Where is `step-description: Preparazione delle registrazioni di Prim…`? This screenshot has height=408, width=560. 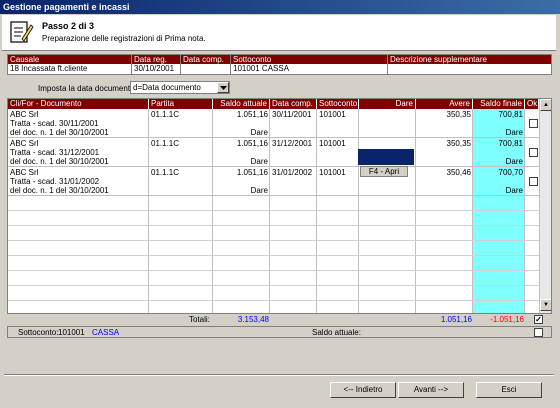 step-description: Preparazione delle registrazioni di Prim… is located at coordinates (124, 38).